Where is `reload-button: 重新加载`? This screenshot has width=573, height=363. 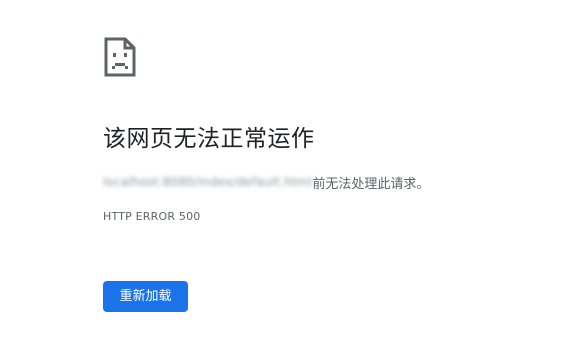
reload-button: 重新加载 is located at coordinates (145, 296).